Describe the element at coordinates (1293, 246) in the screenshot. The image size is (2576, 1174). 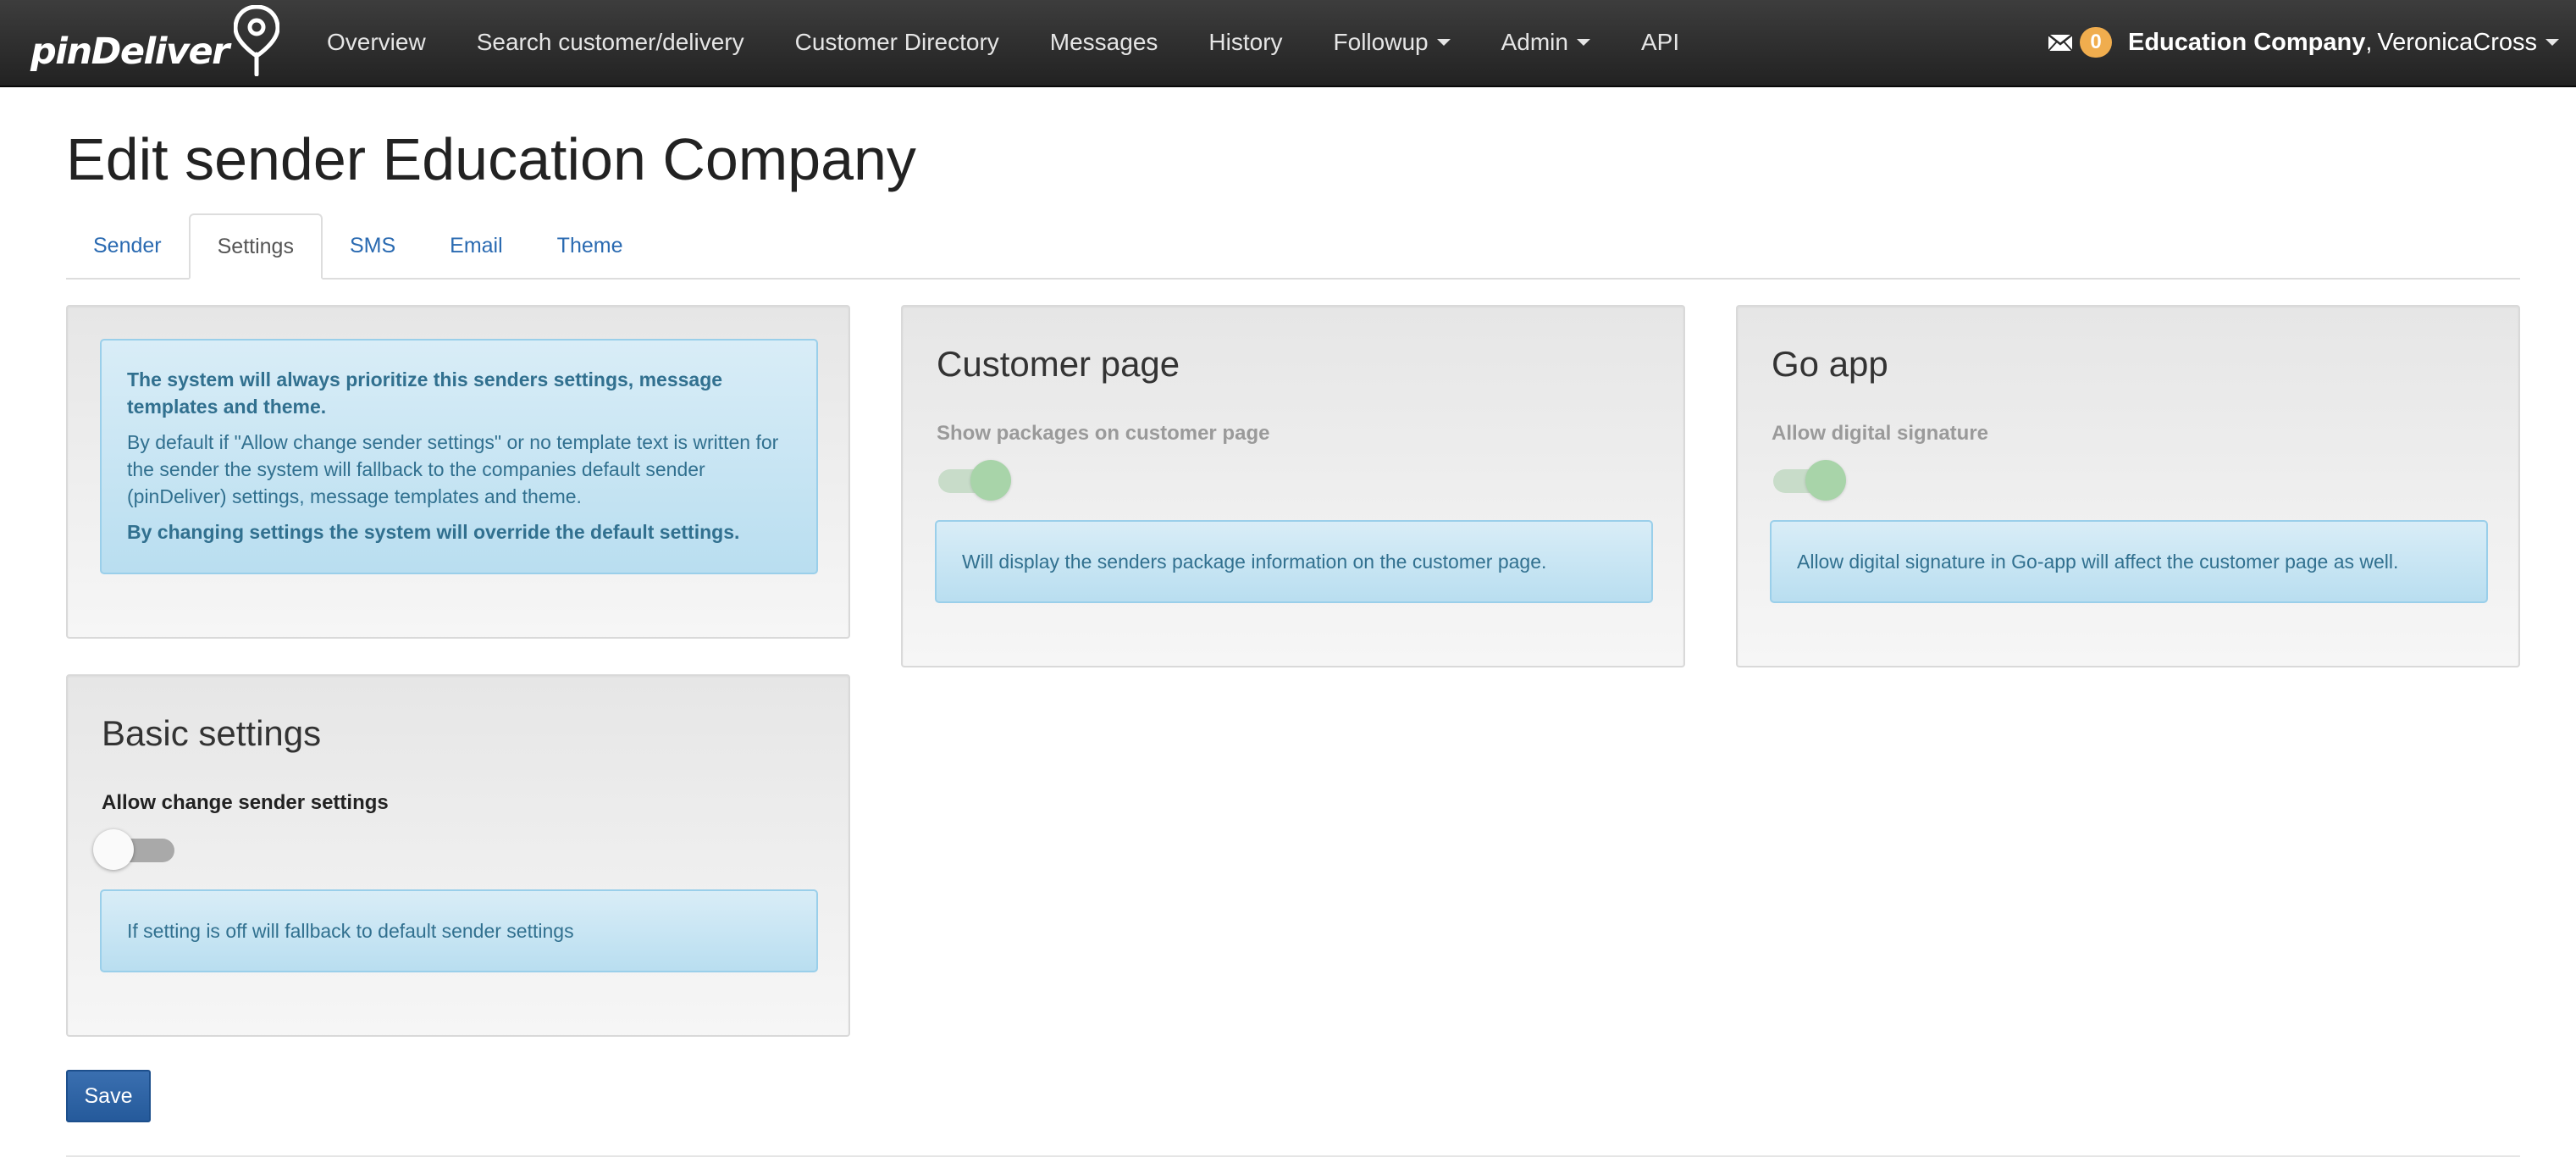
I see `edit-sender-tabs: Sender Settings SMS Email Theme` at that location.